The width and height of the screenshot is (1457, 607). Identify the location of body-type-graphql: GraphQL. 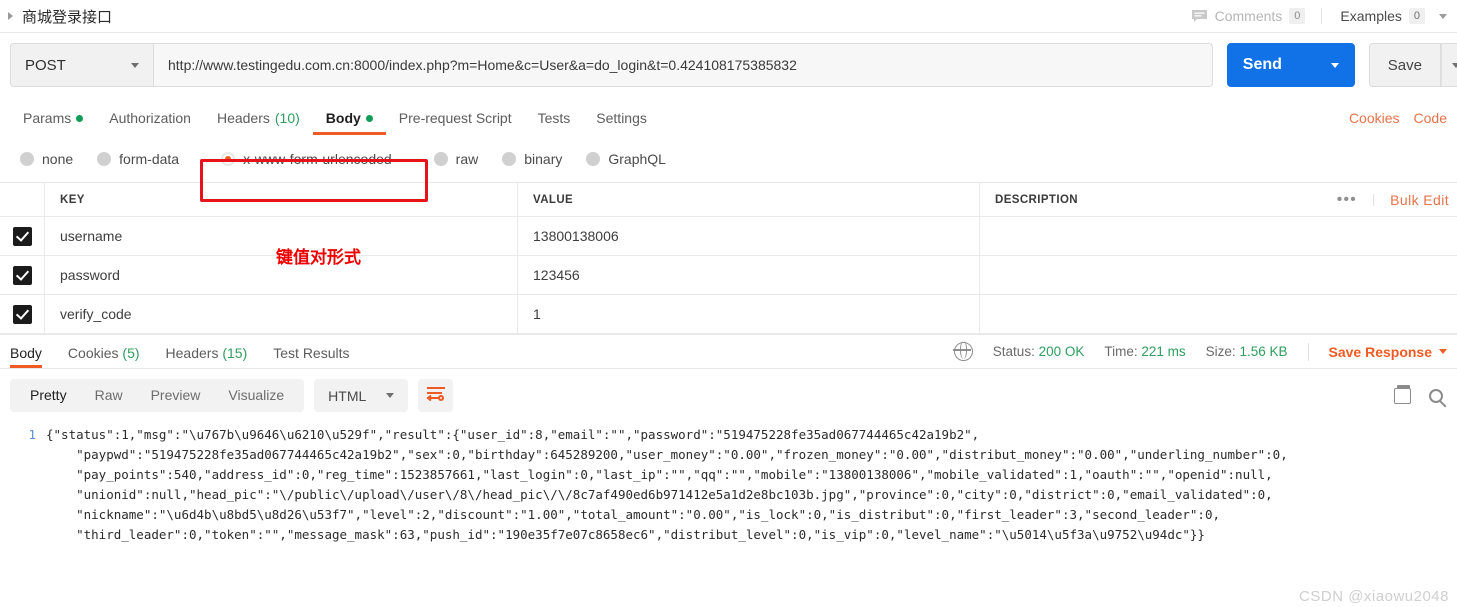
(628, 159).